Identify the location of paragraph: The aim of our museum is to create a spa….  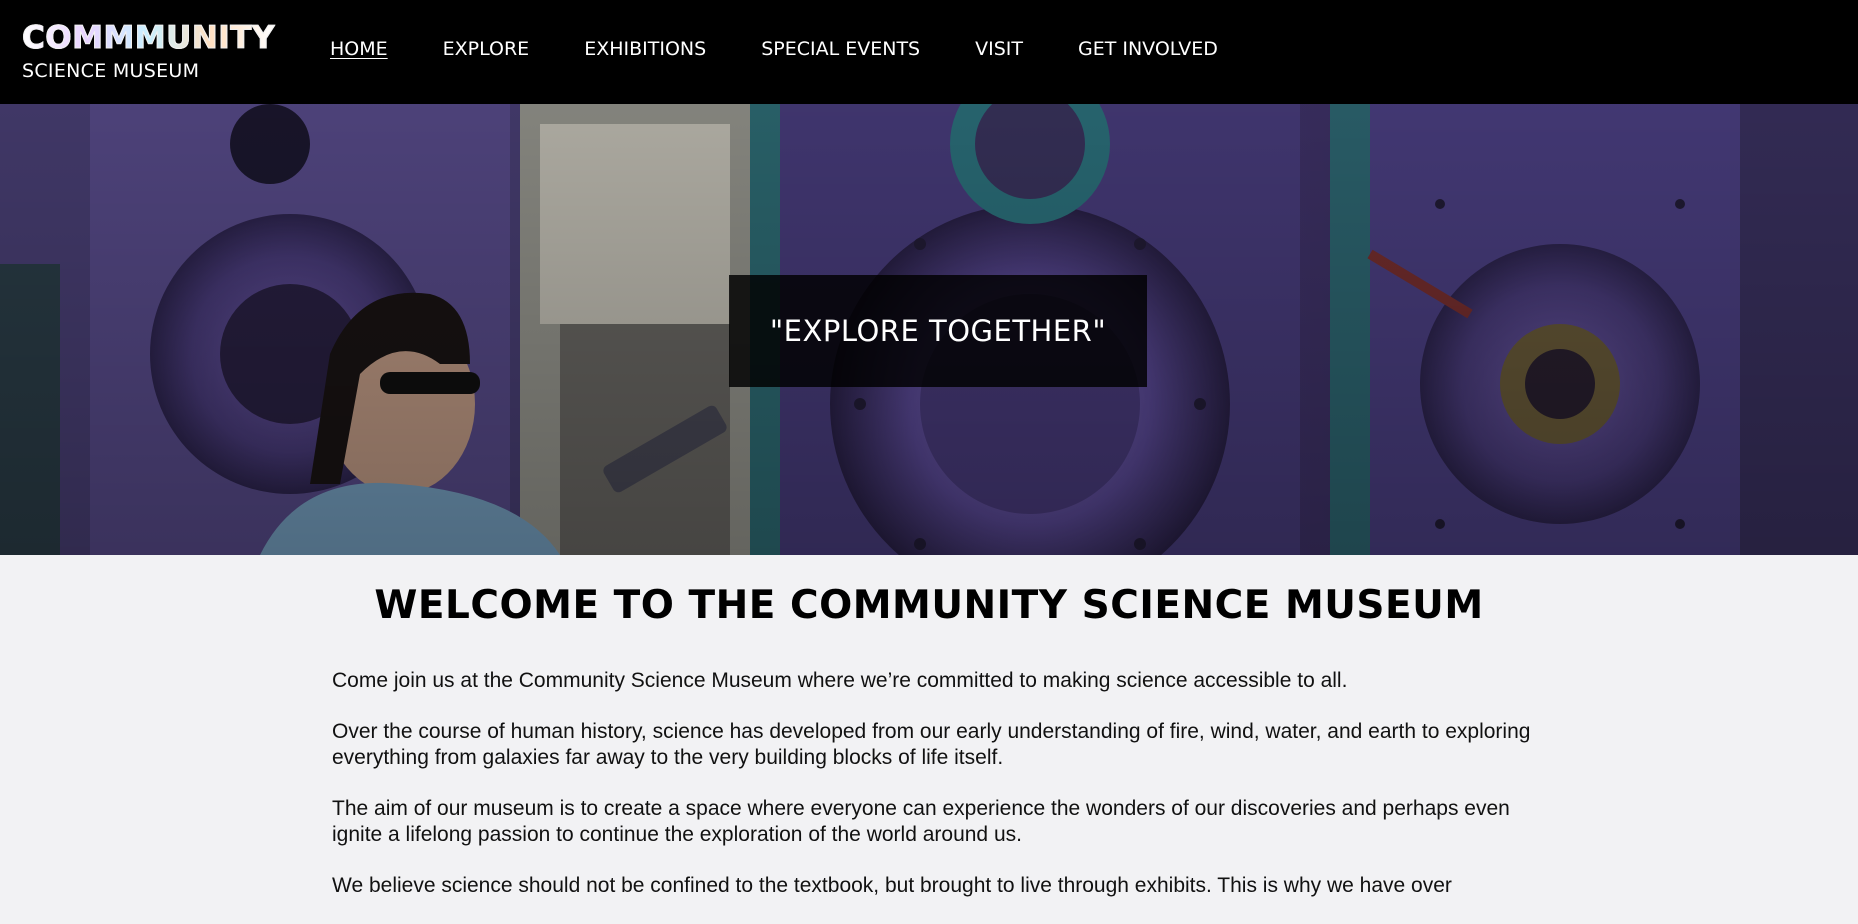
(921, 821).